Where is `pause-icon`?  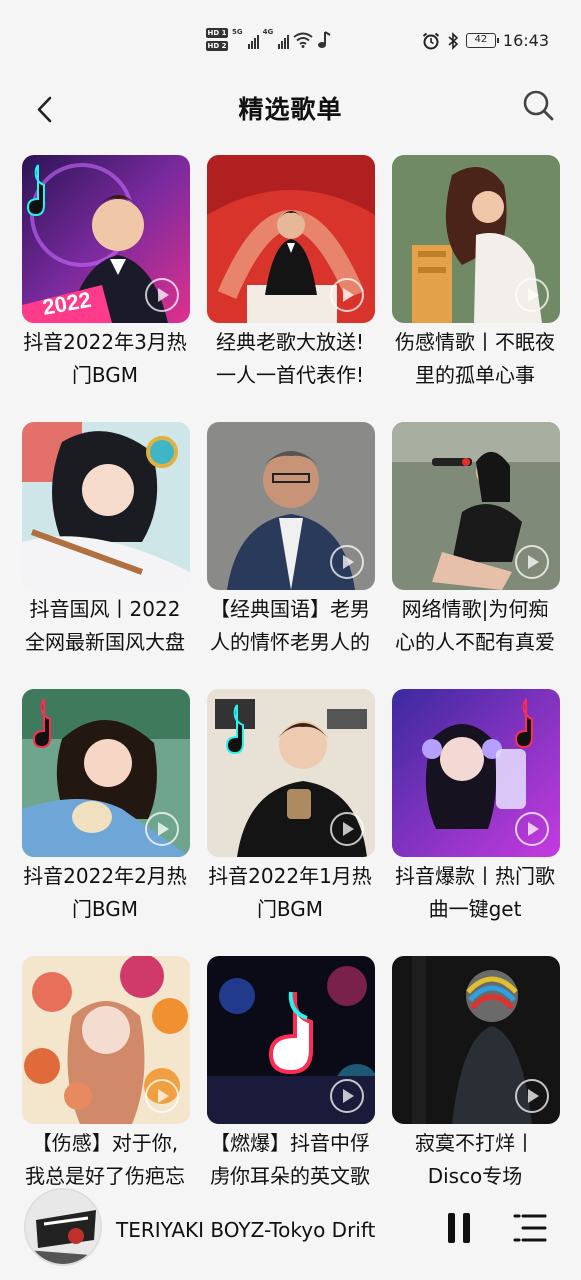
pause-icon is located at coordinates (451, 1228).